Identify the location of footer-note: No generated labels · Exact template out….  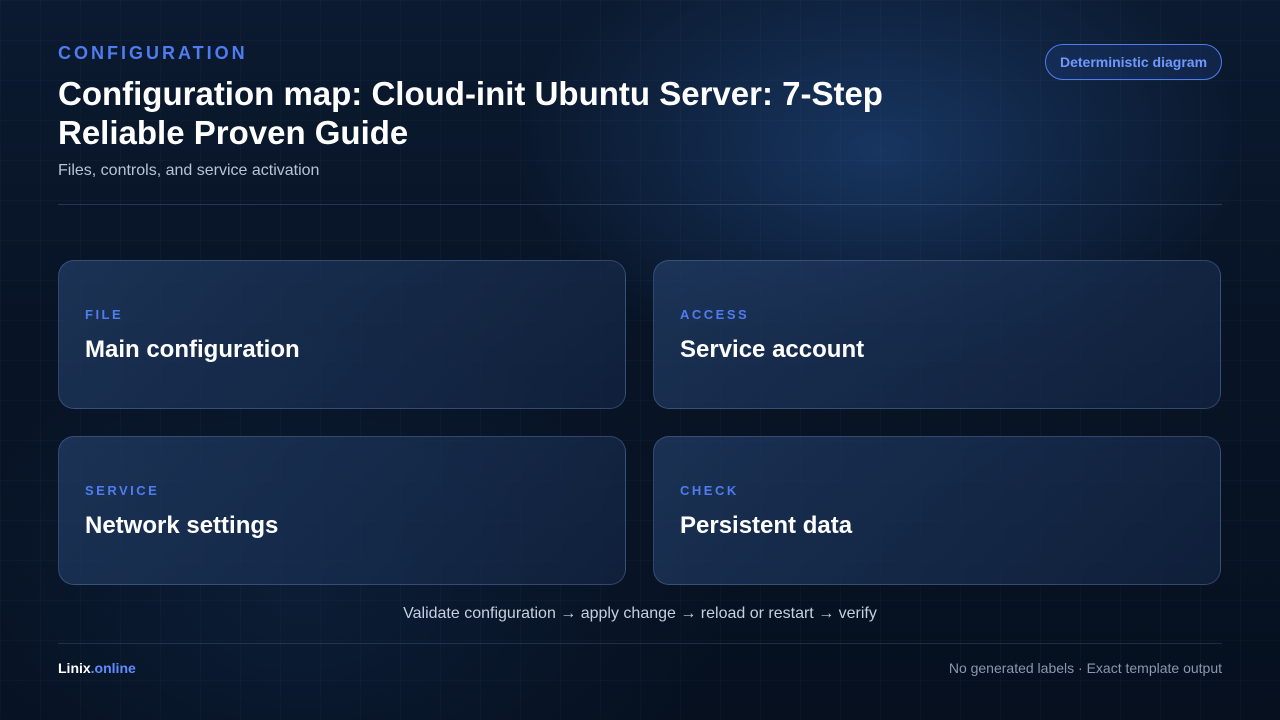
(1085, 668).